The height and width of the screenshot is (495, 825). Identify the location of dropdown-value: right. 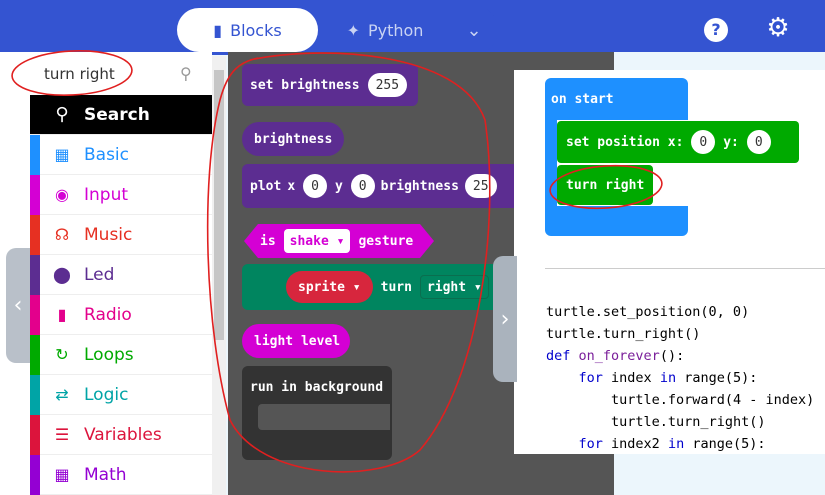
(446, 287).